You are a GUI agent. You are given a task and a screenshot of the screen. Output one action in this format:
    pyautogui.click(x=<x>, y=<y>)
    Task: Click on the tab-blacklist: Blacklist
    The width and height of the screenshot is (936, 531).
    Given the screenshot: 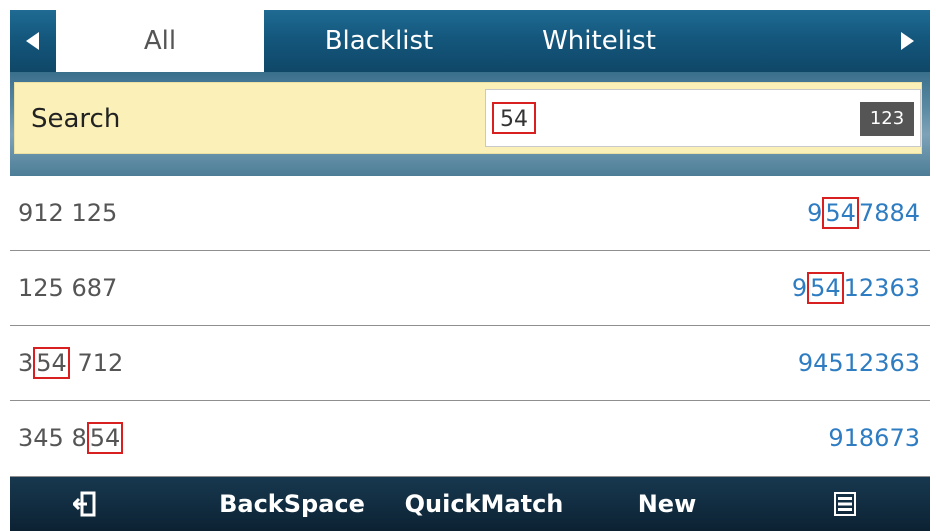 What is the action you would take?
    pyautogui.click(x=379, y=41)
    